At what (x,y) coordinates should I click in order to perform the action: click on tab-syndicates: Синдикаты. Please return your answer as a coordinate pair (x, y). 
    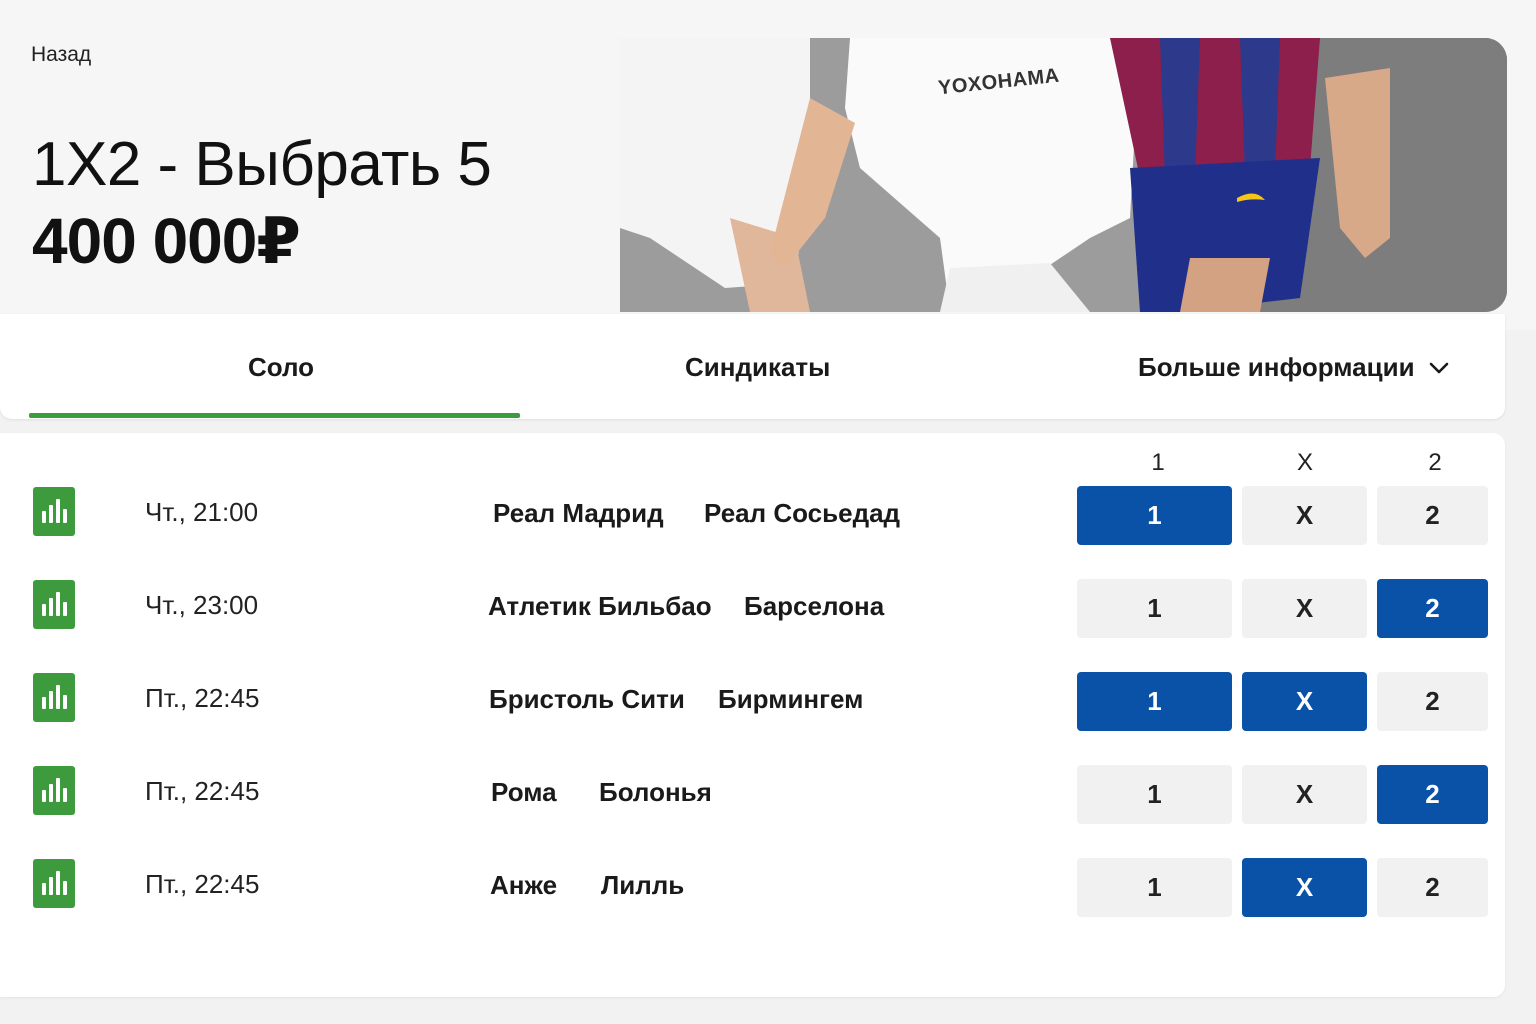
    Looking at the image, I should click on (757, 367).